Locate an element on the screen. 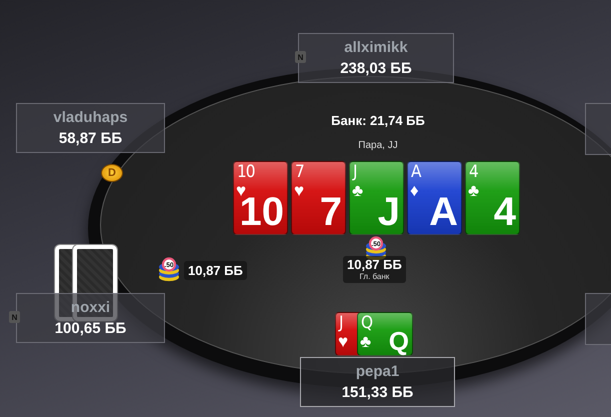  bet-amount: 10,87 ББ is located at coordinates (215, 270).